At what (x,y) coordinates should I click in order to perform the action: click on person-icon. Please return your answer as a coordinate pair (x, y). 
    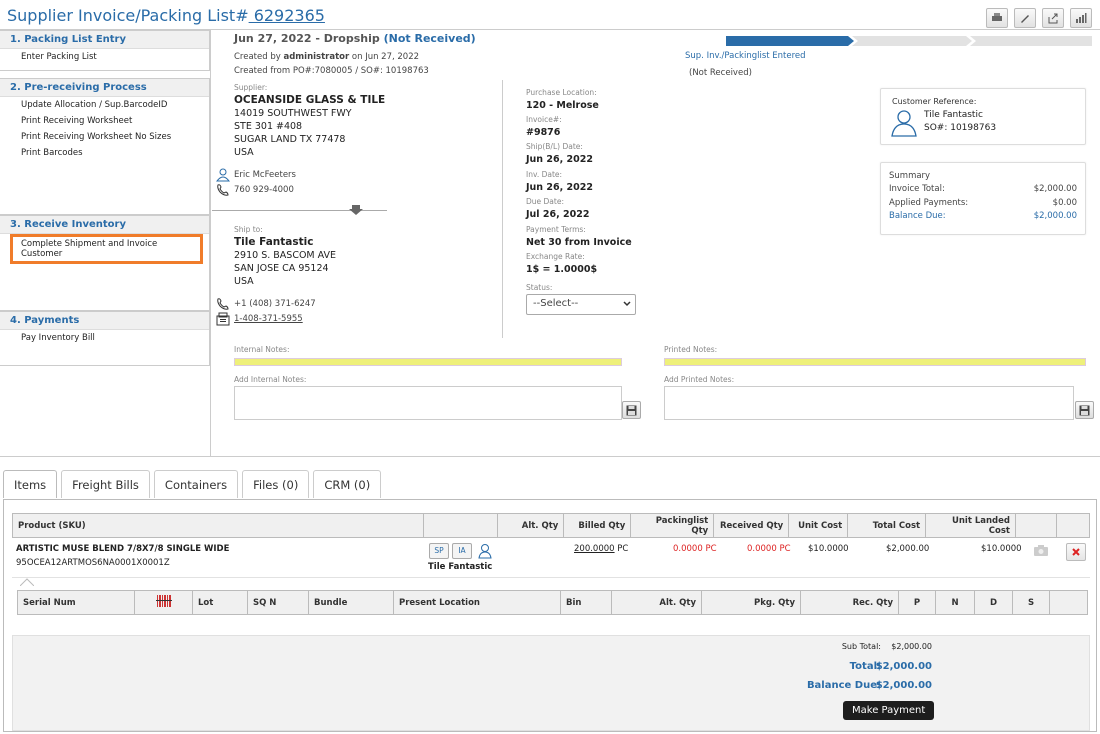
    Looking at the image, I should click on (485, 551).